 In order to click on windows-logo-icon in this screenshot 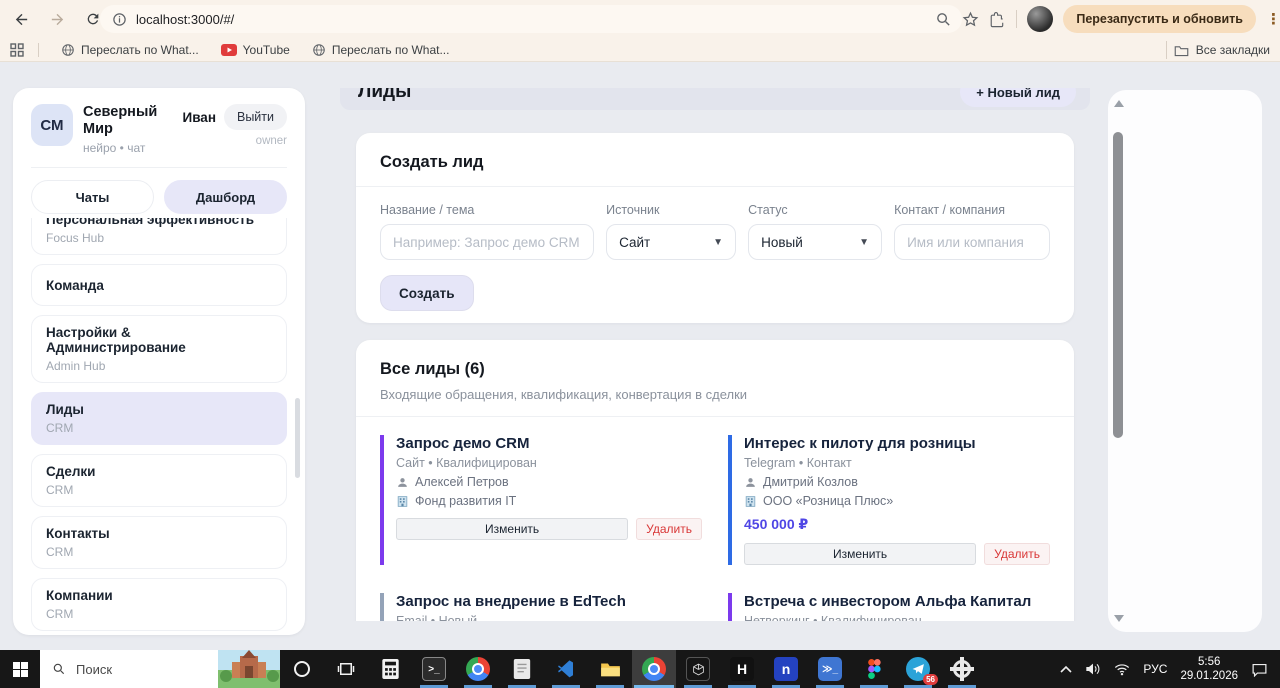, I will do `click(20, 669)`.